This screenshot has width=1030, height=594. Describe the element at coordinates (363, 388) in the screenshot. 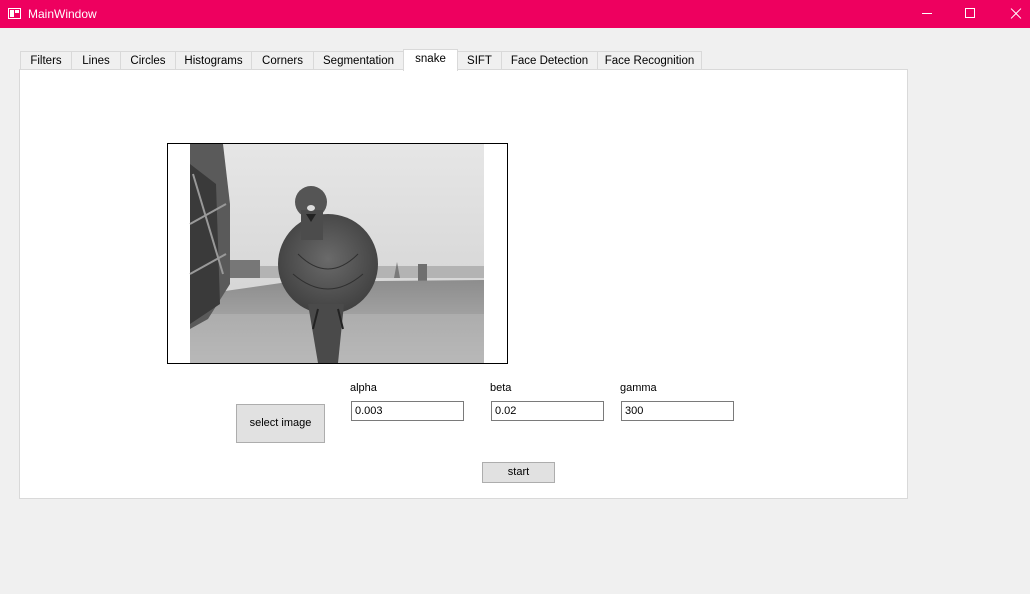

I see `alpha-label: alpha` at that location.